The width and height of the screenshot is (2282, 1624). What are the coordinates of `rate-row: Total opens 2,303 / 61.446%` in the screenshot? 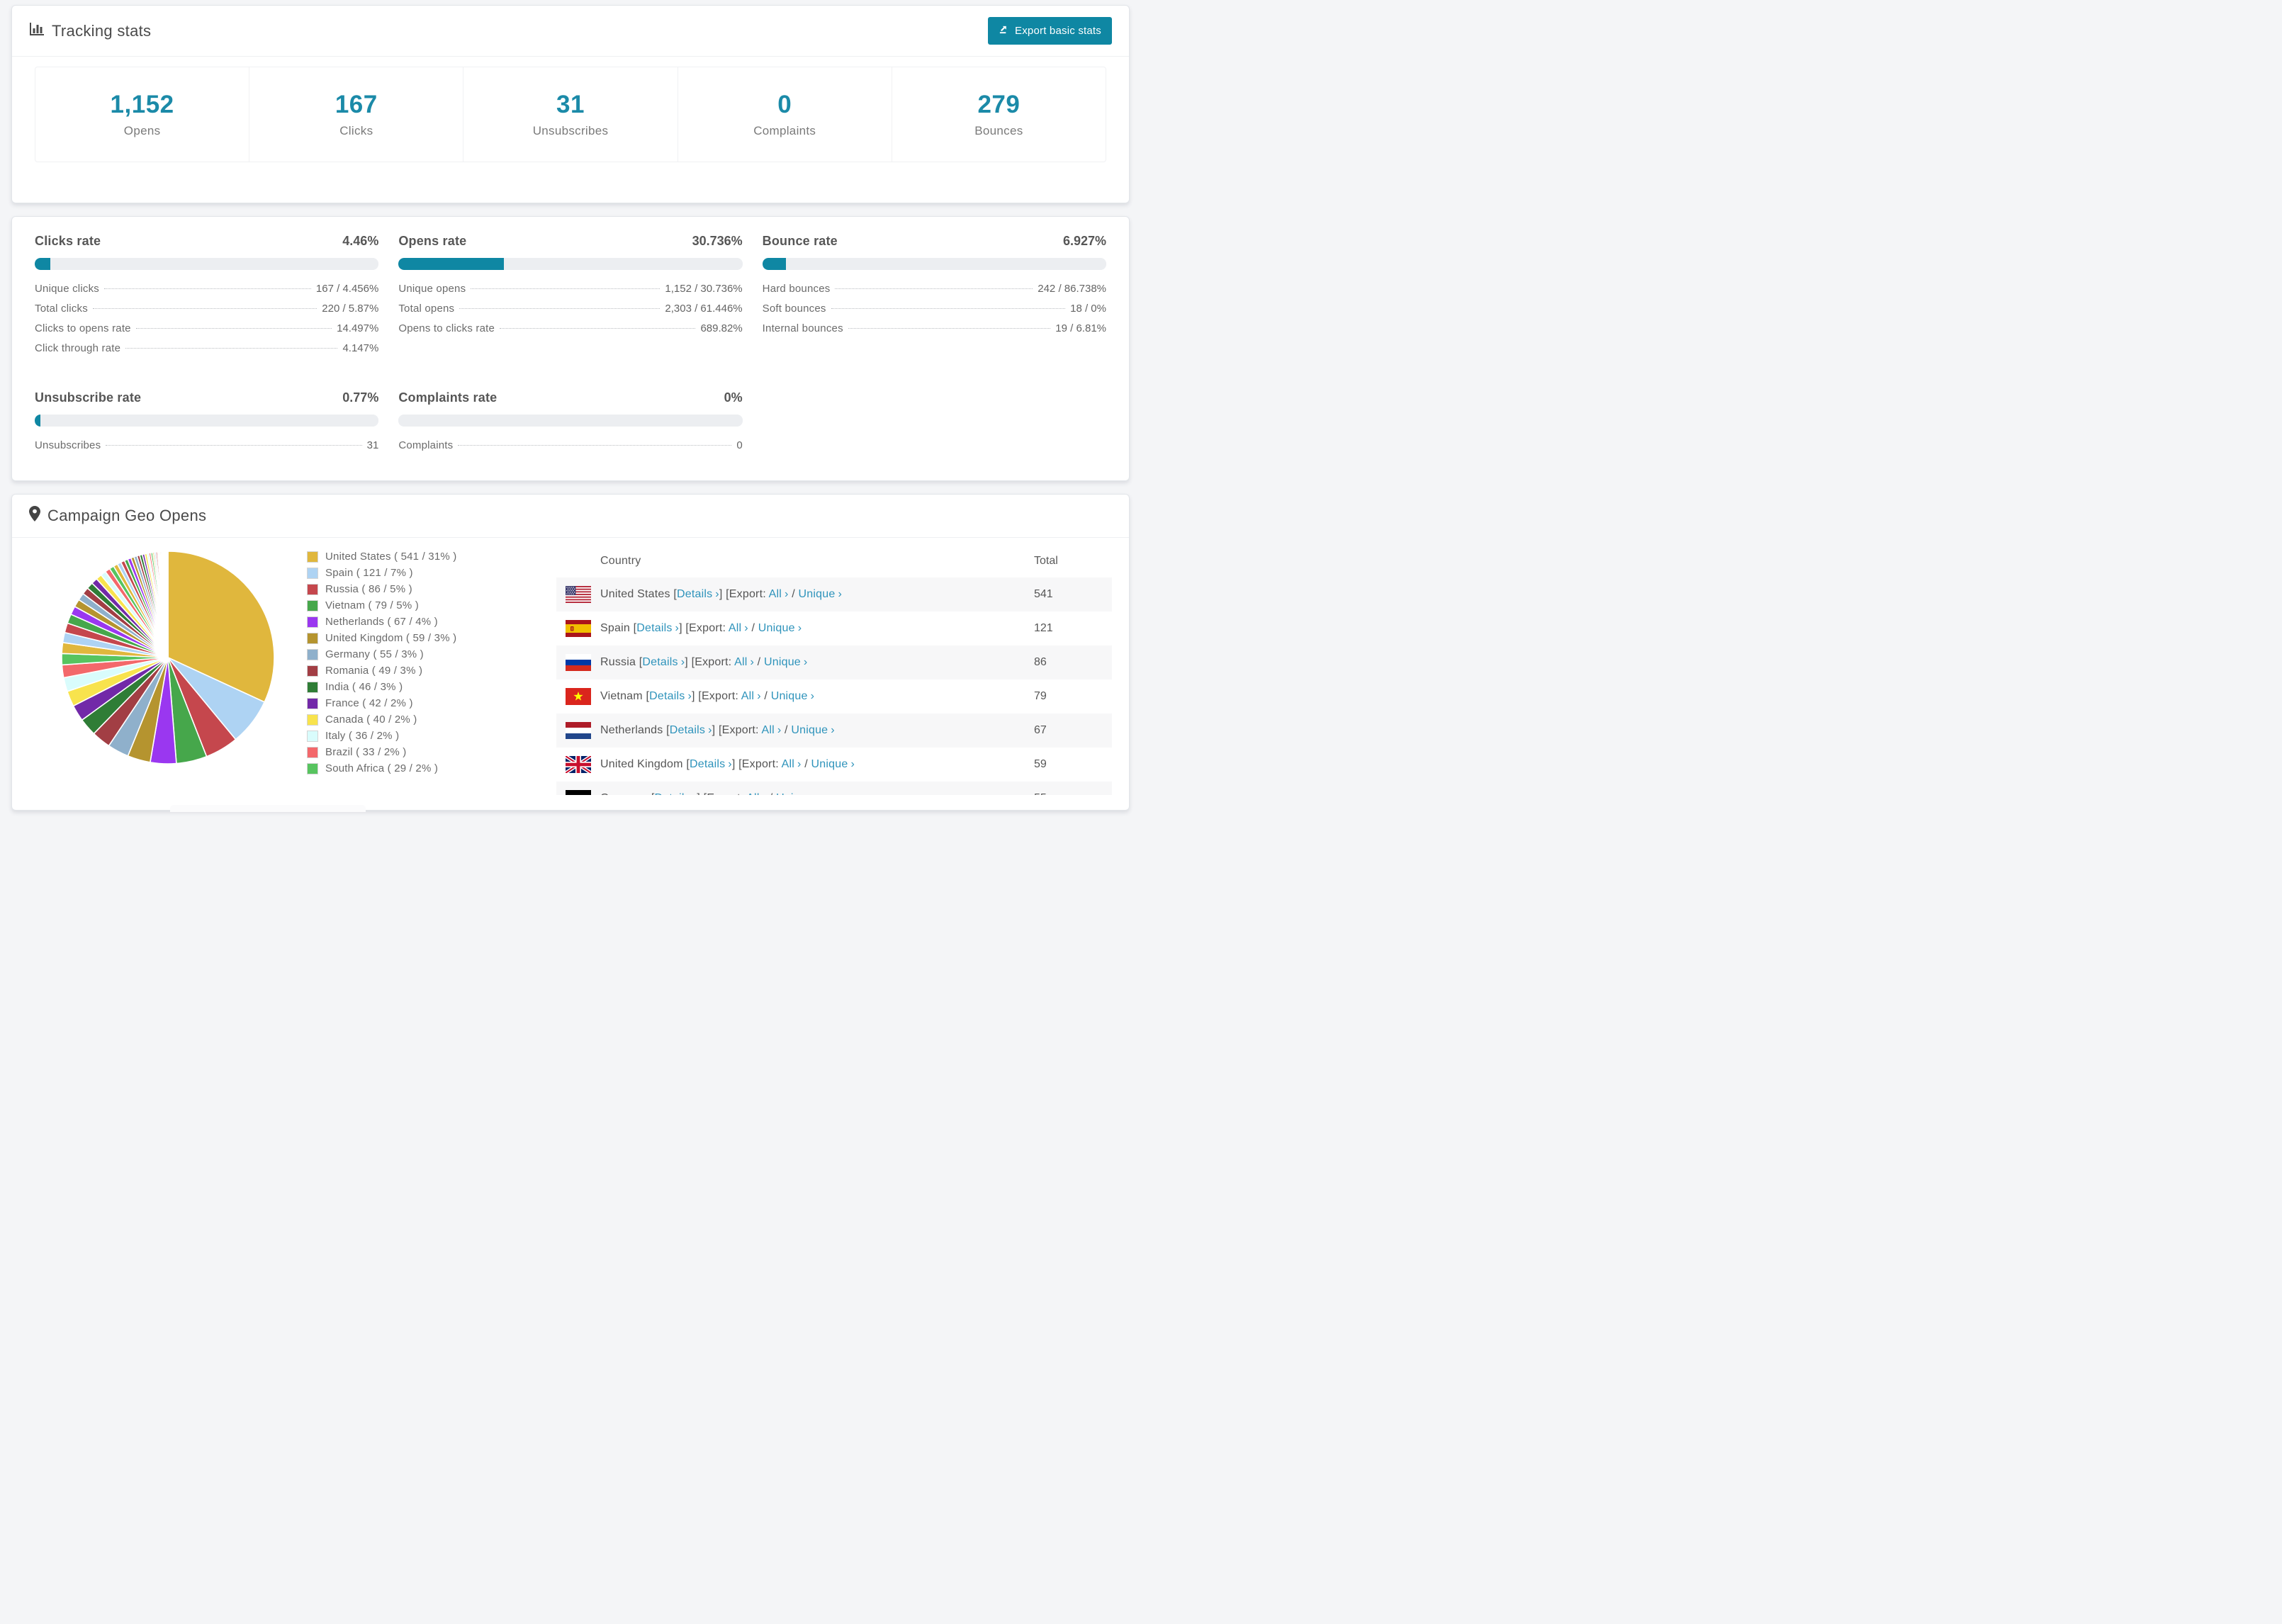 It's located at (570, 313).